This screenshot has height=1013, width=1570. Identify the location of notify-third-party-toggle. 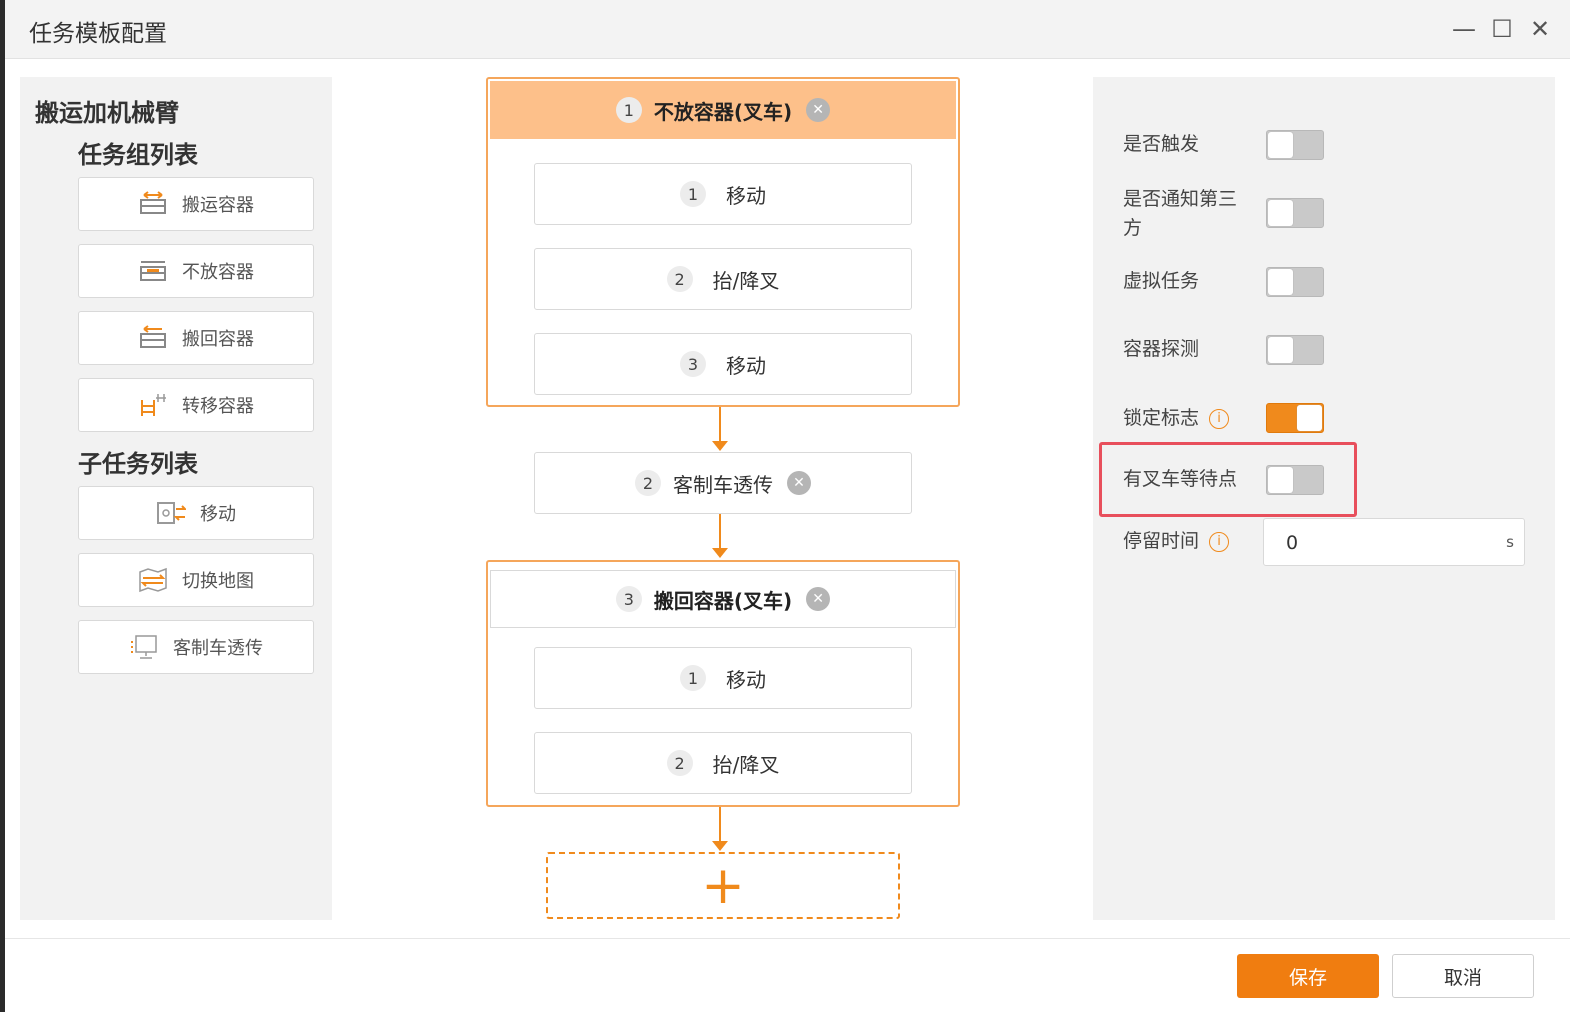
(1295, 213).